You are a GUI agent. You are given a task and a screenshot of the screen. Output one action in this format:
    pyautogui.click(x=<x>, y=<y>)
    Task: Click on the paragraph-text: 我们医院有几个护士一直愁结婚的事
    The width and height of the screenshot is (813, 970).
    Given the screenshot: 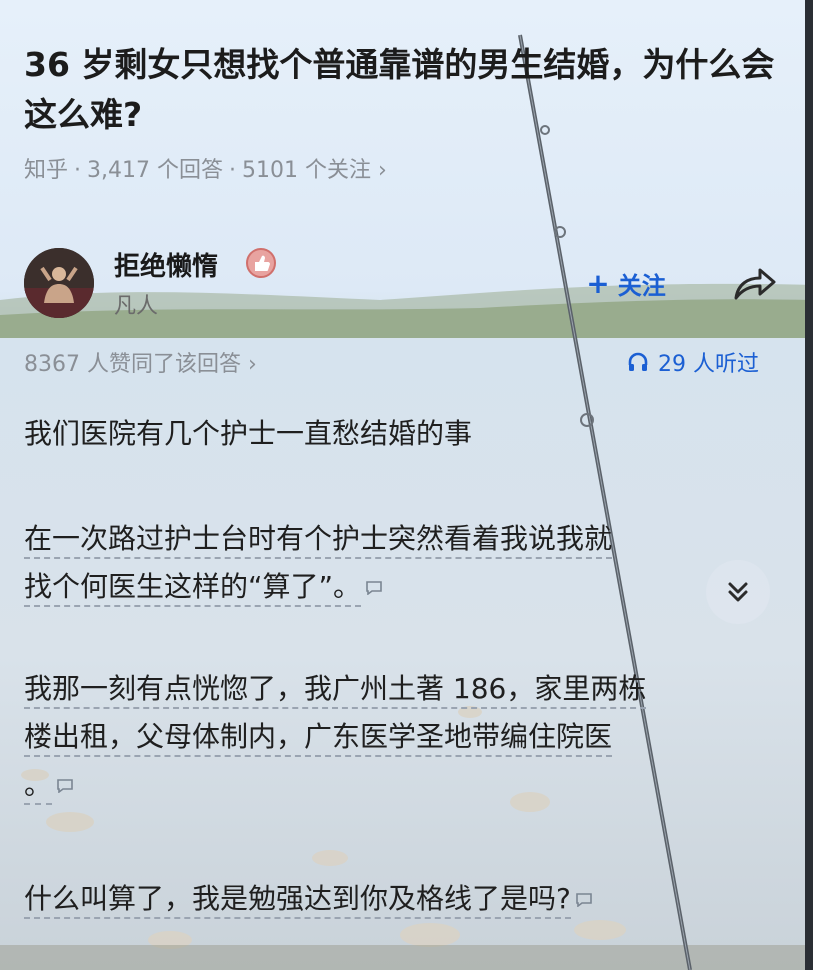 What is the action you would take?
    pyautogui.click(x=248, y=433)
    